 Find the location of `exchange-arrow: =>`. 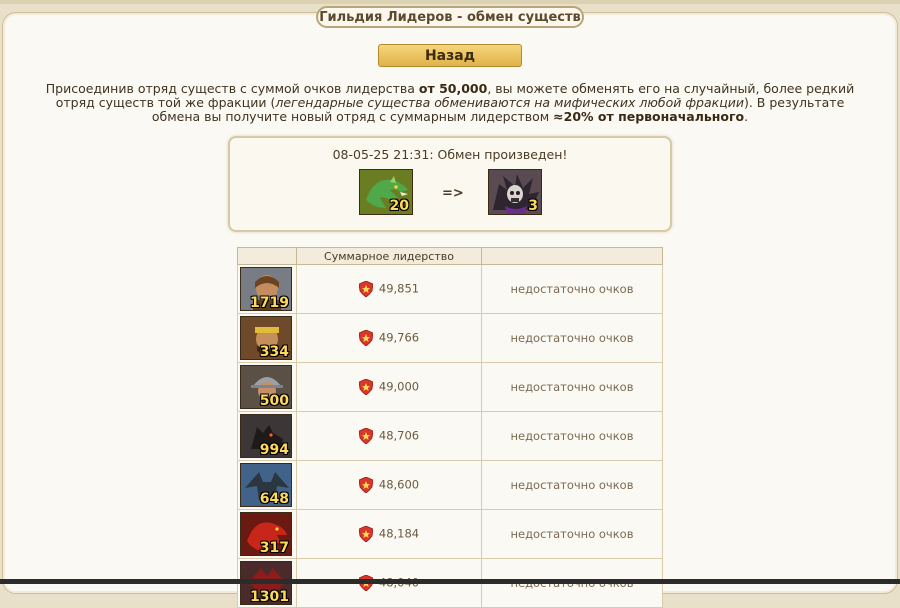

exchange-arrow: => is located at coordinates (453, 193).